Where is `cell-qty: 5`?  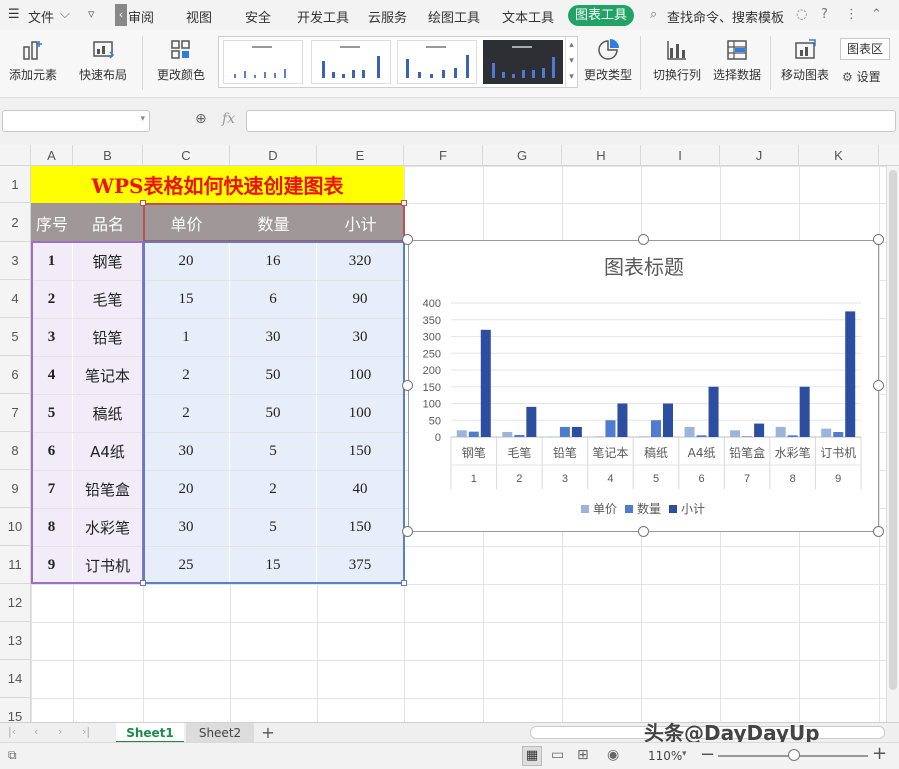 cell-qty: 5 is located at coordinates (273, 451).